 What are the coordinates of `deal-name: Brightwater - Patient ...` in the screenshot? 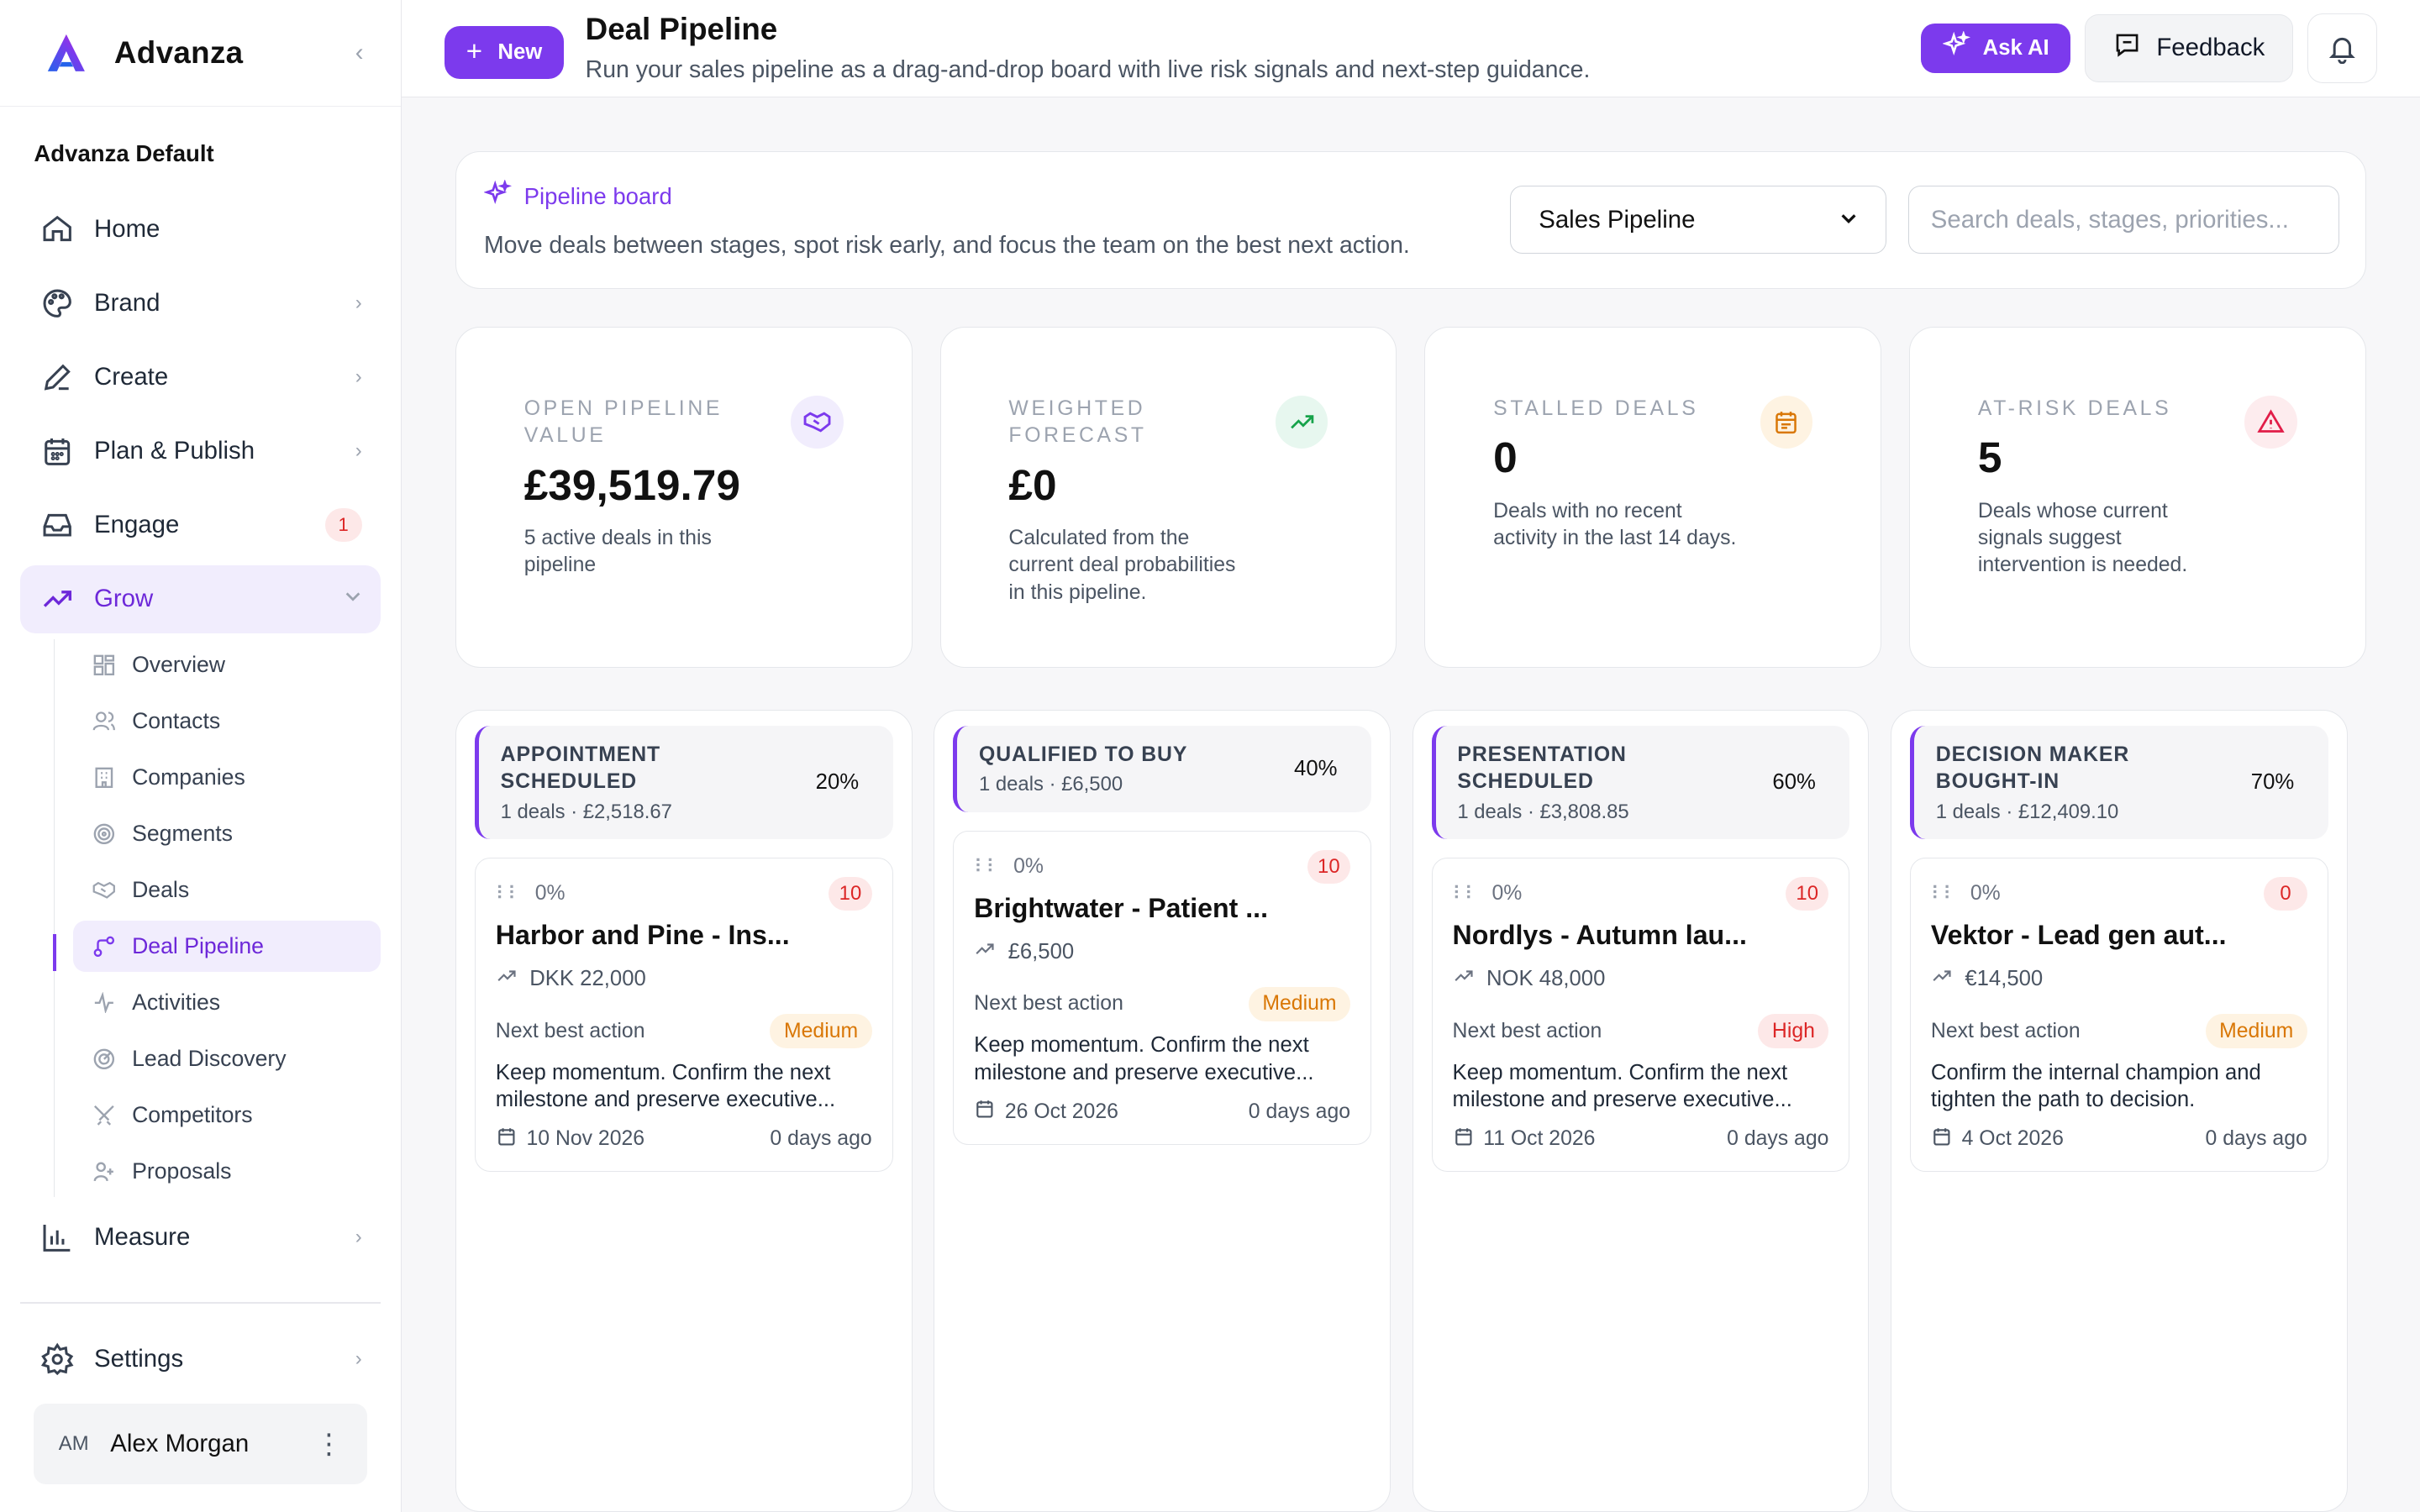 It's located at (1162, 908).